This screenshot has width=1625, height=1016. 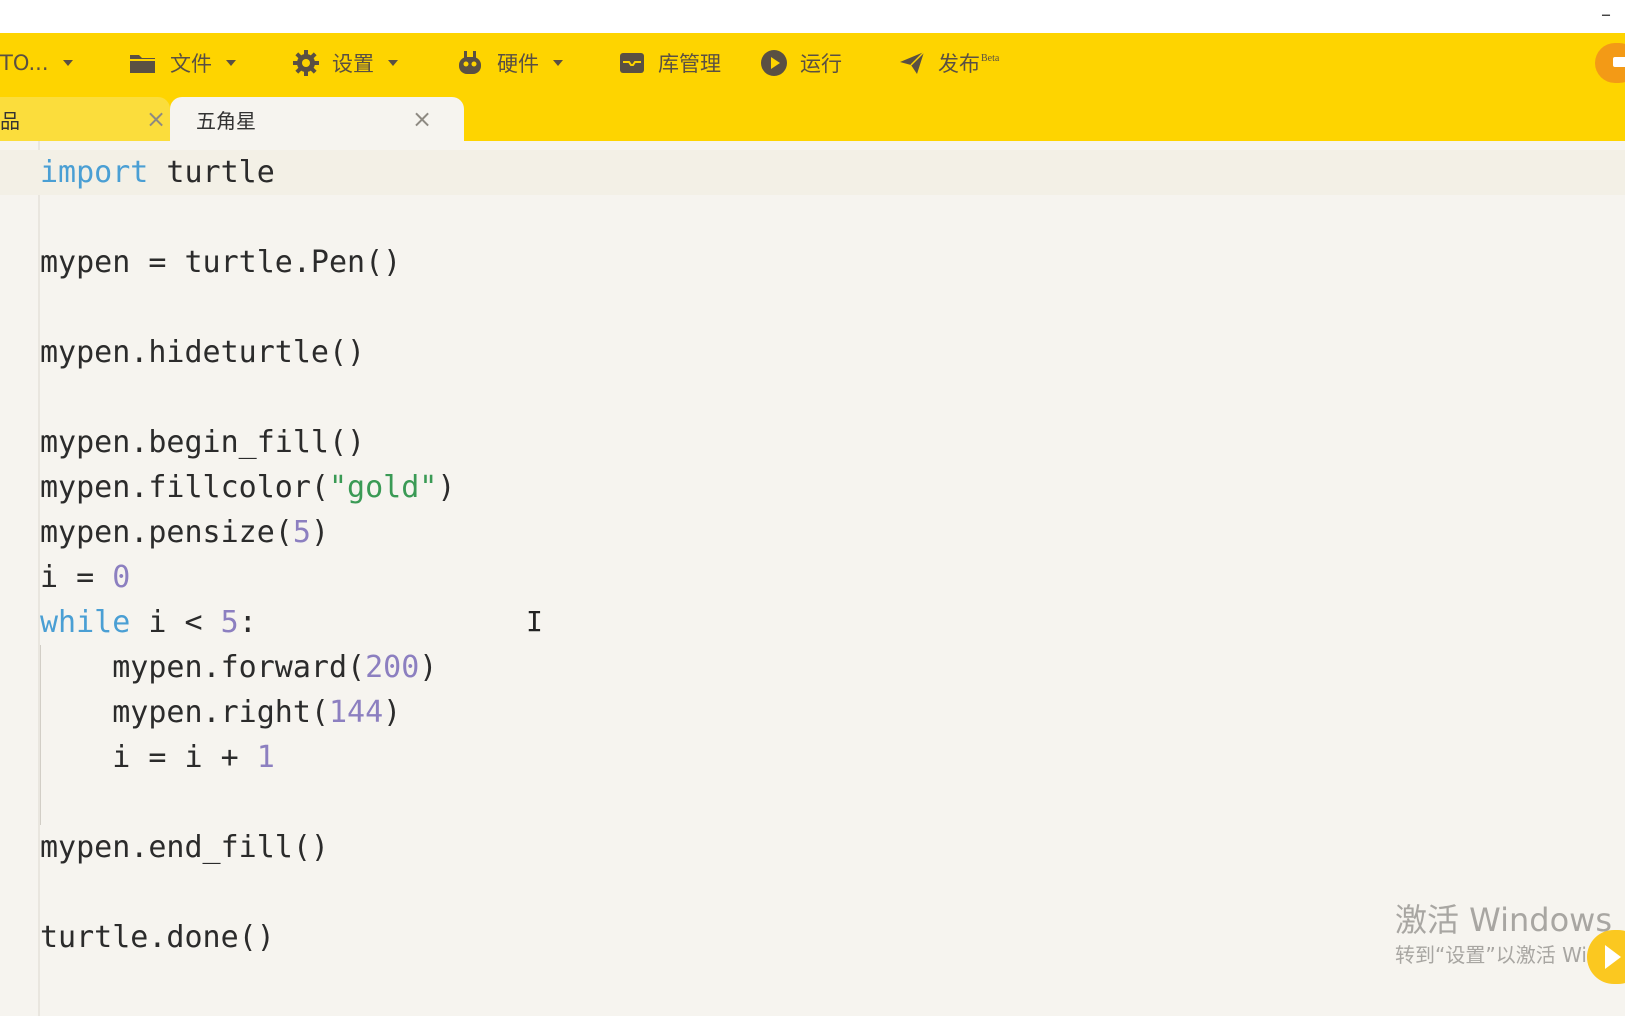 I want to click on beta-badge: Beta, so click(x=990, y=58).